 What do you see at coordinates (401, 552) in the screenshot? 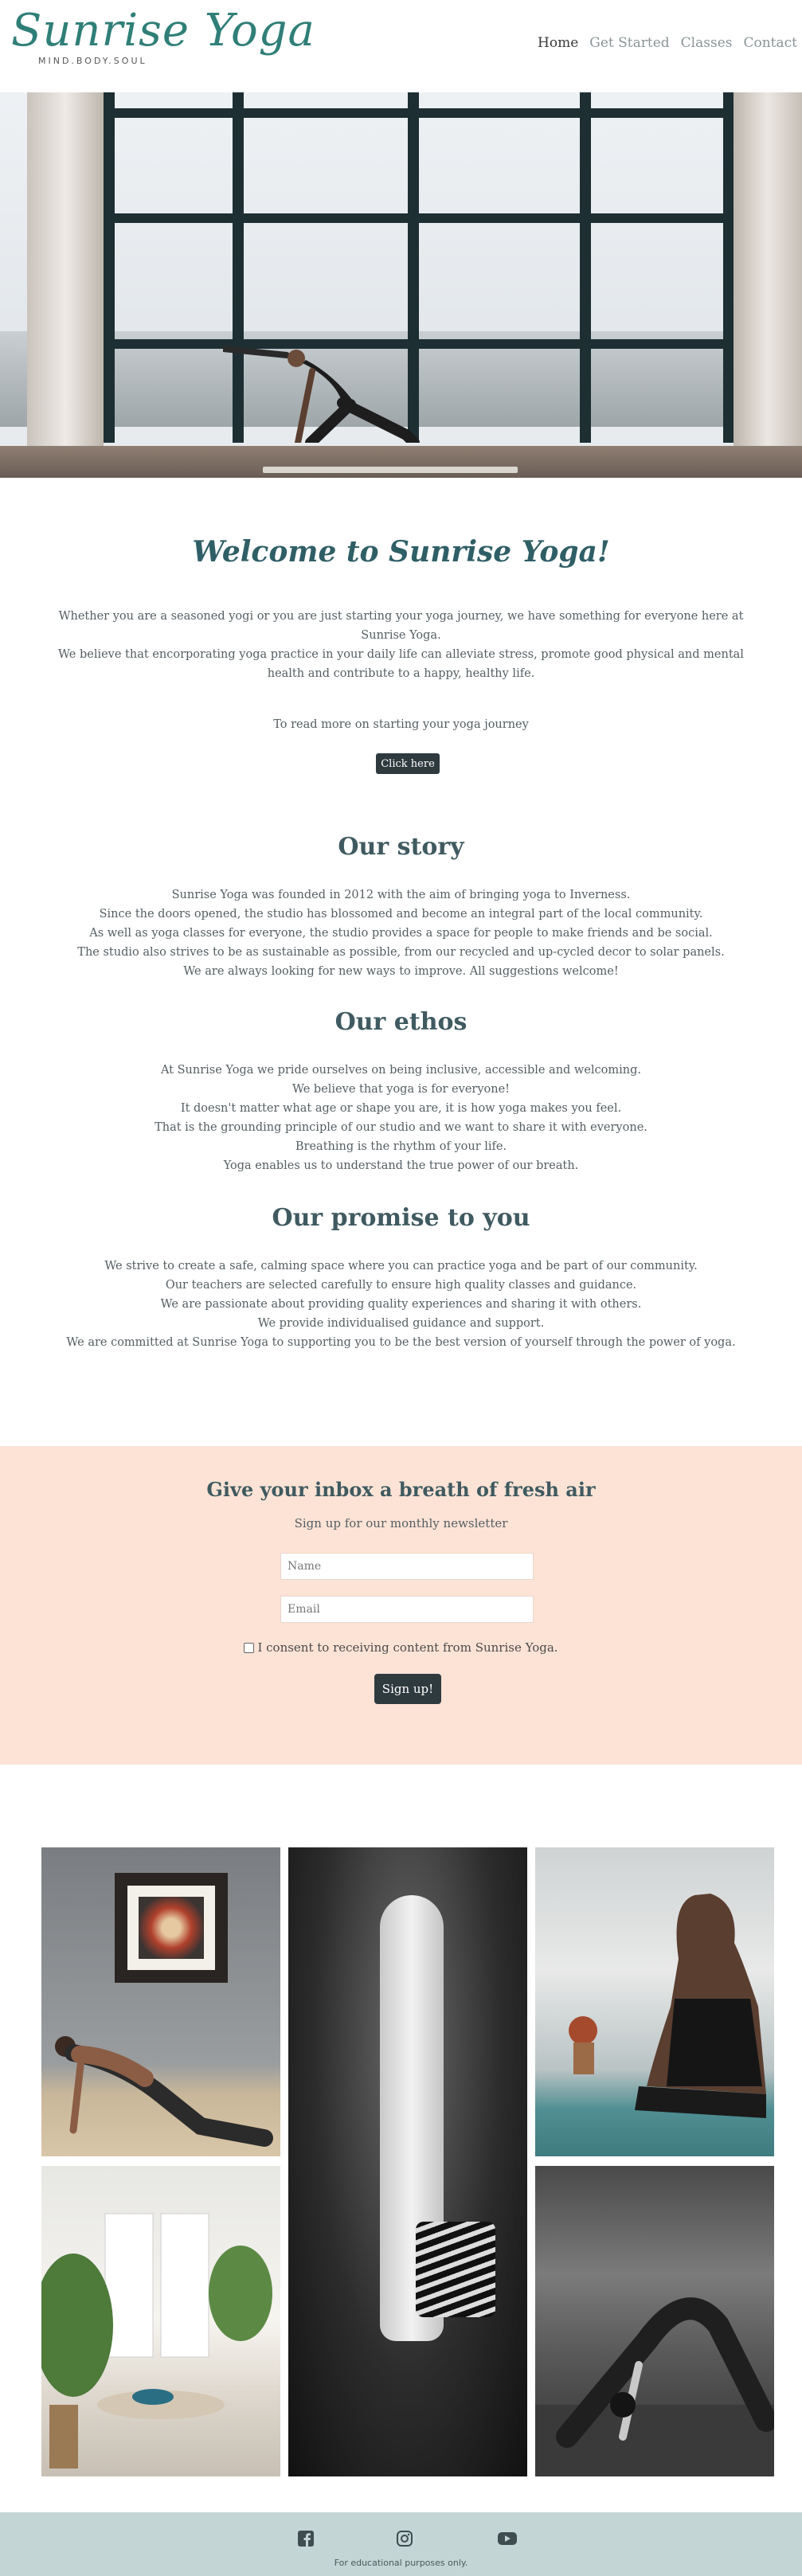
I see `welcome-title: Welcome to Sunrise Yoga!` at bounding box center [401, 552].